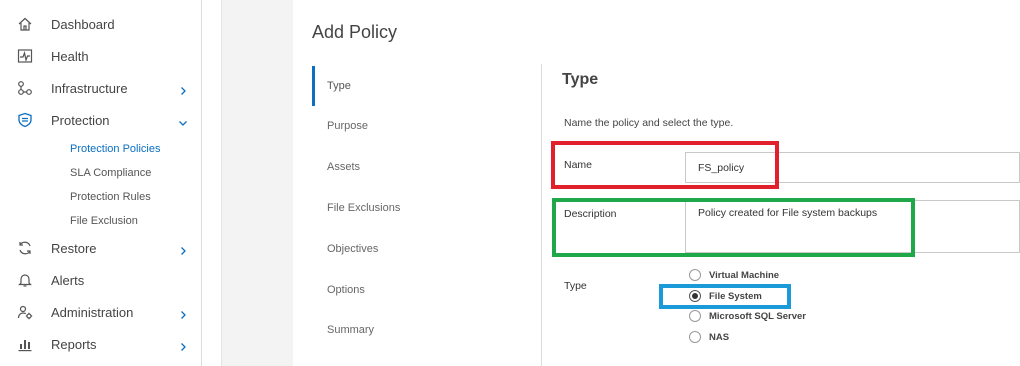 The height and width of the screenshot is (366, 1020). What do you see at coordinates (353, 249) in the screenshot?
I see `wizard-step-label: Objectives` at bounding box center [353, 249].